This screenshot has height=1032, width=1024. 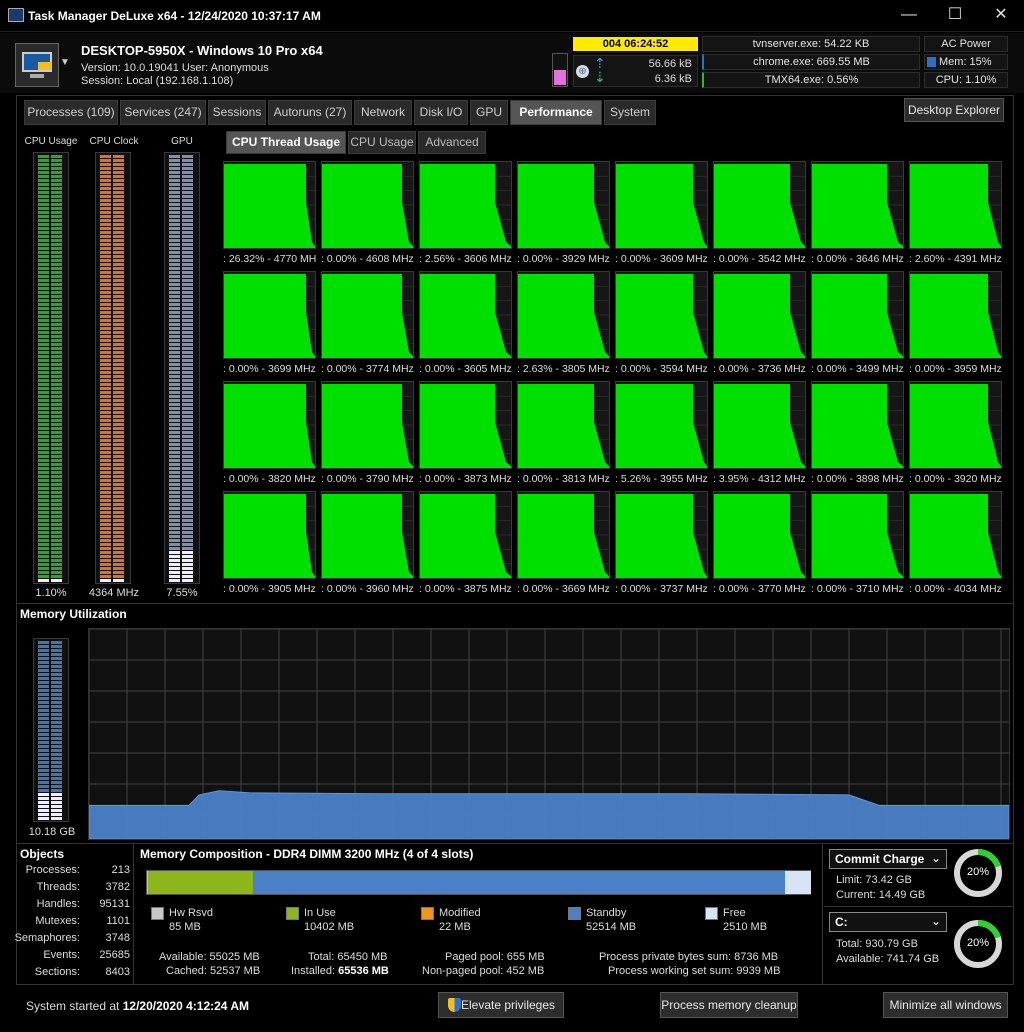 I want to click on installed-memory: Installed: 65536 MB, so click(x=340, y=971).